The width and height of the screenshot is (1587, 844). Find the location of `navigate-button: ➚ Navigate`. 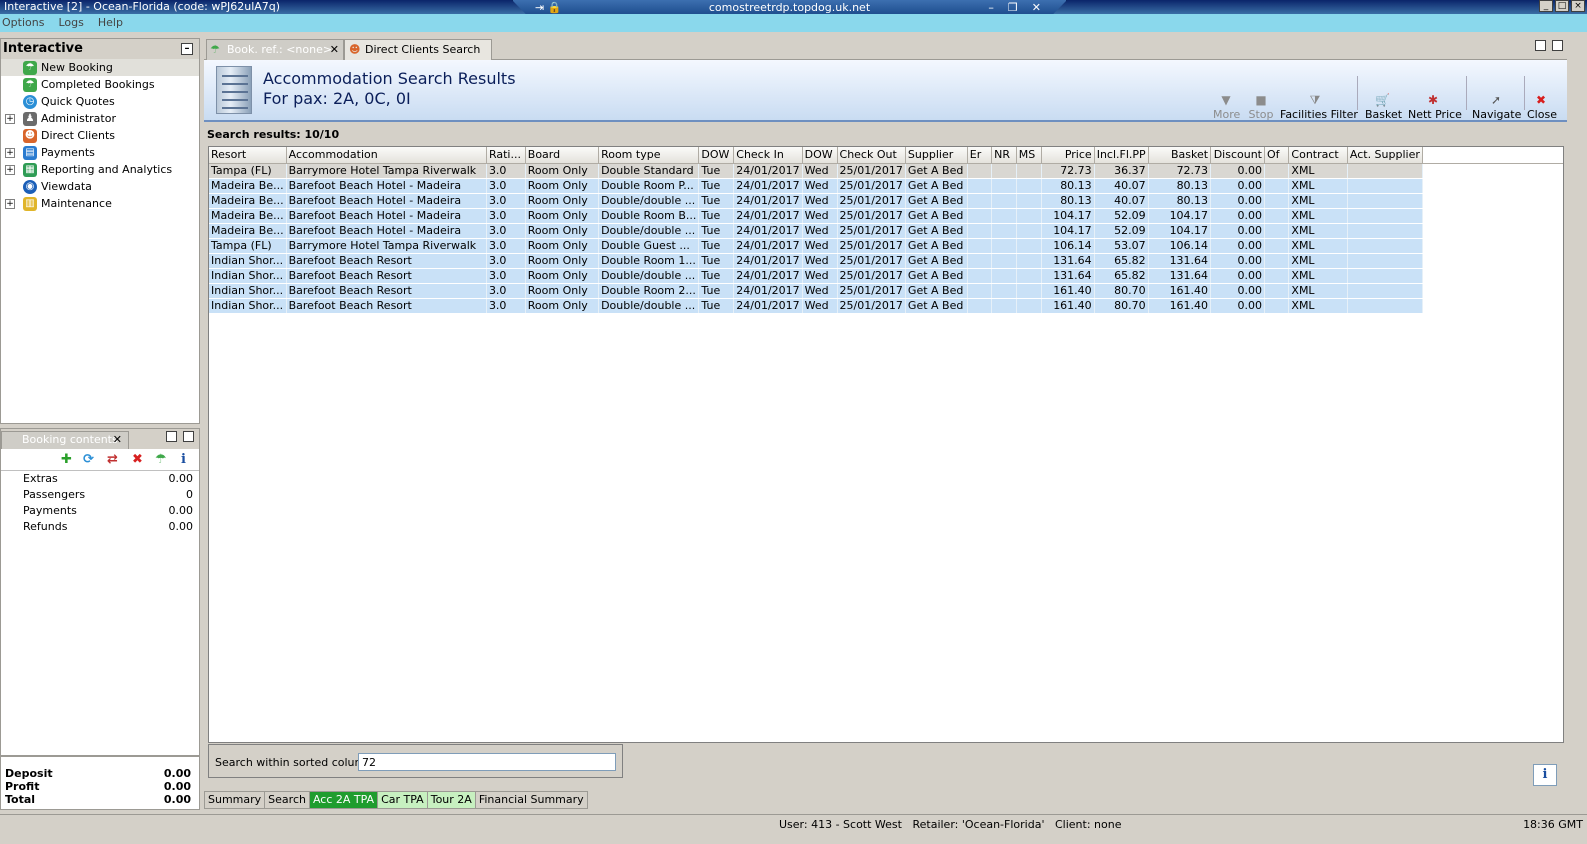

navigate-button: ➚ Navigate is located at coordinates (1497, 107).